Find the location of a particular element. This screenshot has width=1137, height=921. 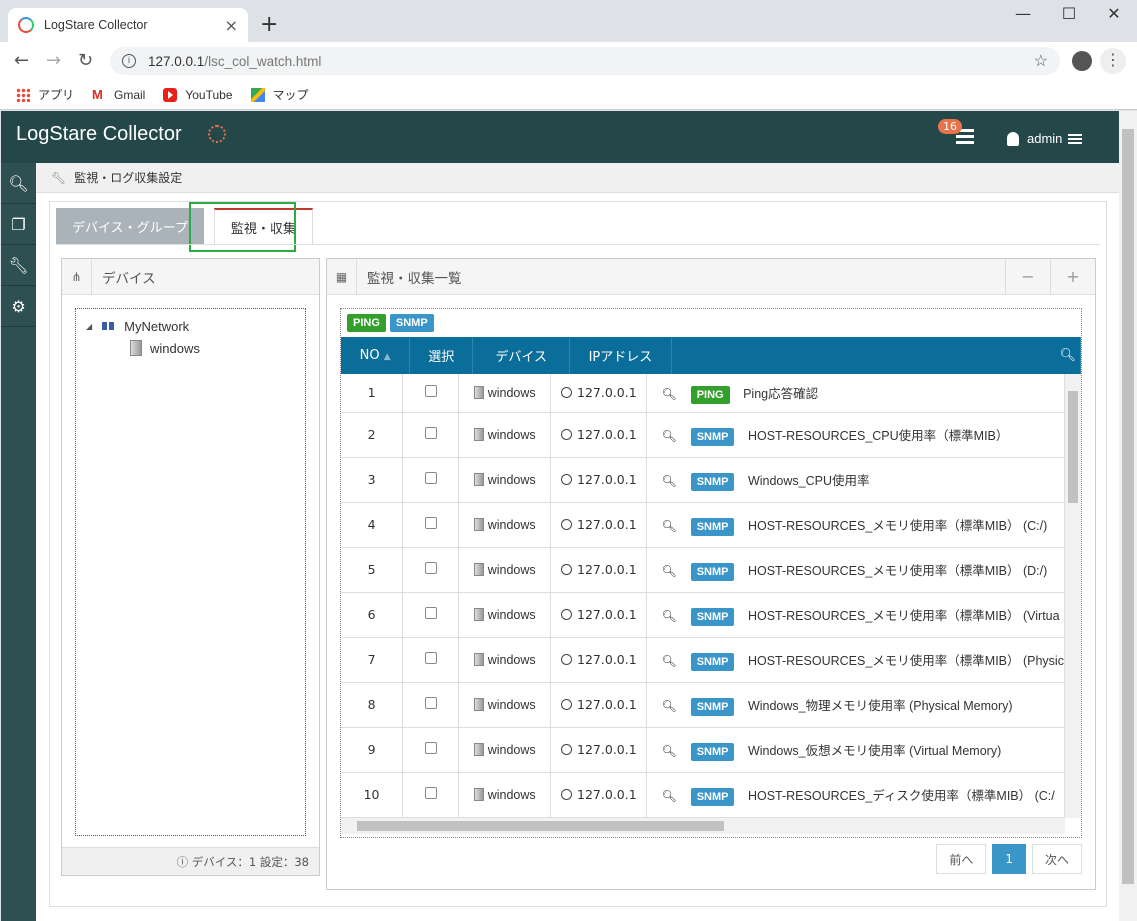

row-select is located at coordinates (431, 393).